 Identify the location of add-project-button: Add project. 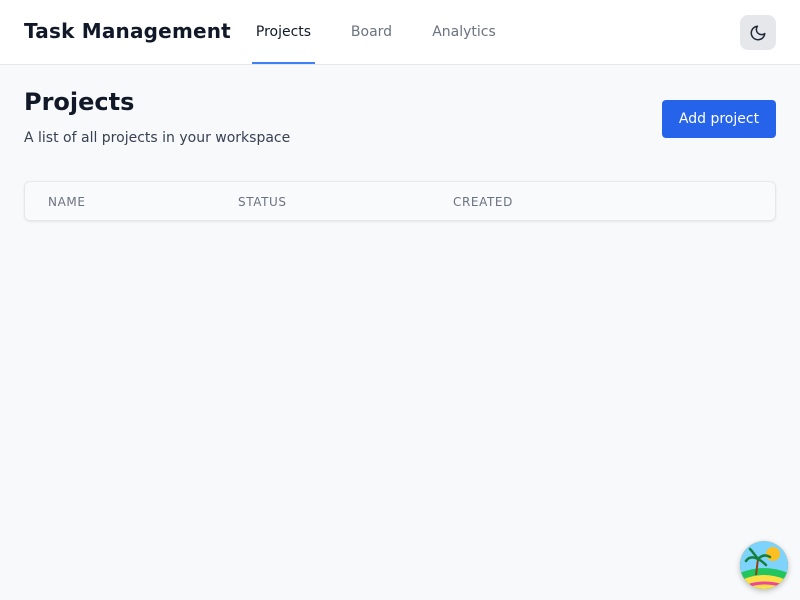
(719, 119).